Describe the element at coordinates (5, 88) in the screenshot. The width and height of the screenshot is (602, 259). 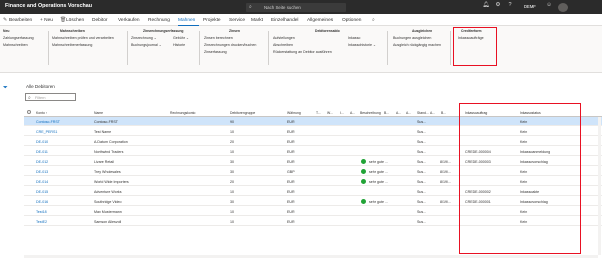
I see `filter-icon: ⏷` at that location.